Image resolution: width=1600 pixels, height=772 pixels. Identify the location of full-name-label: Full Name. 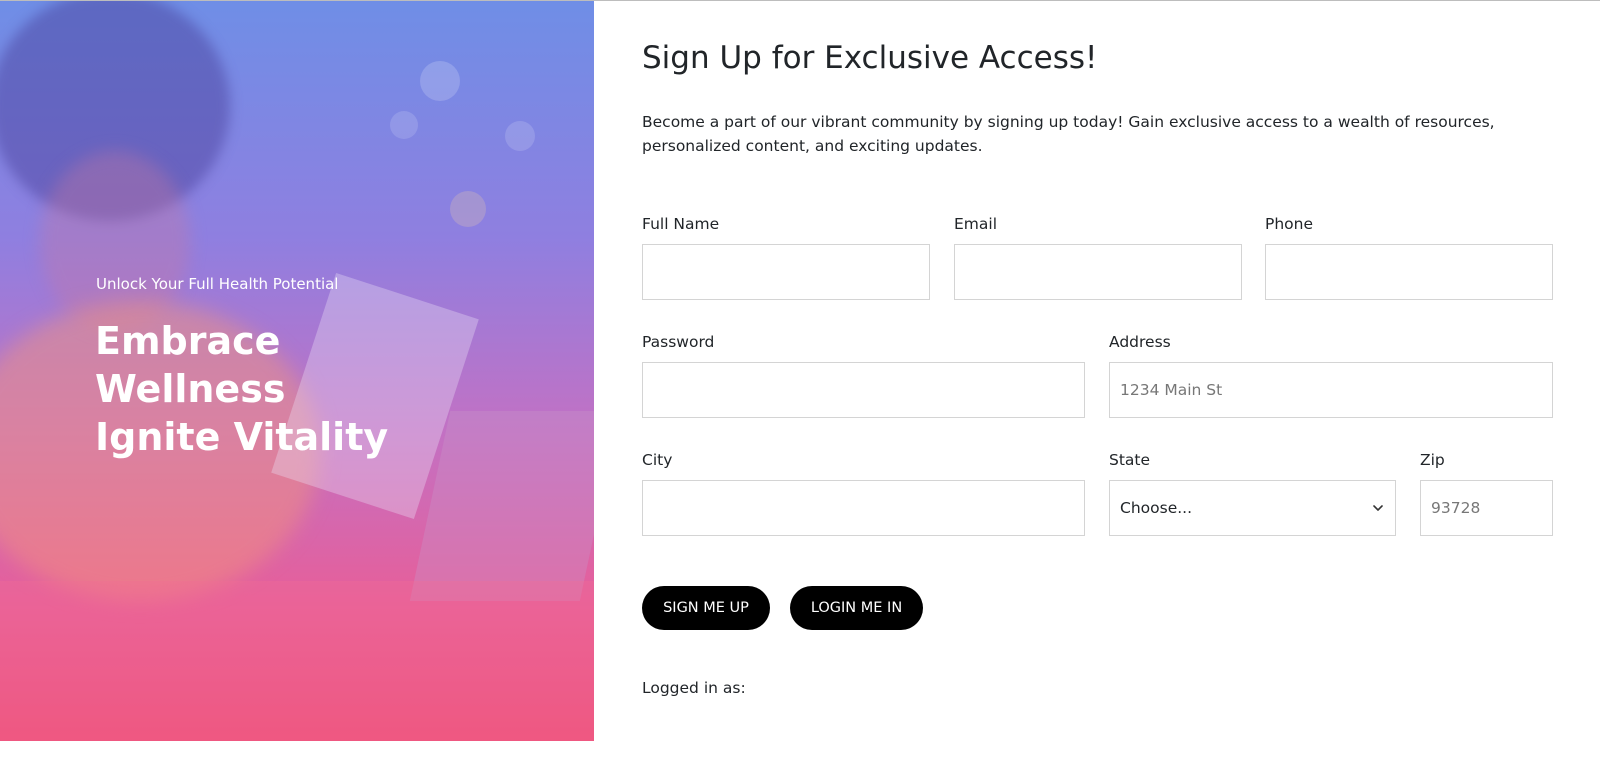
(681, 224).